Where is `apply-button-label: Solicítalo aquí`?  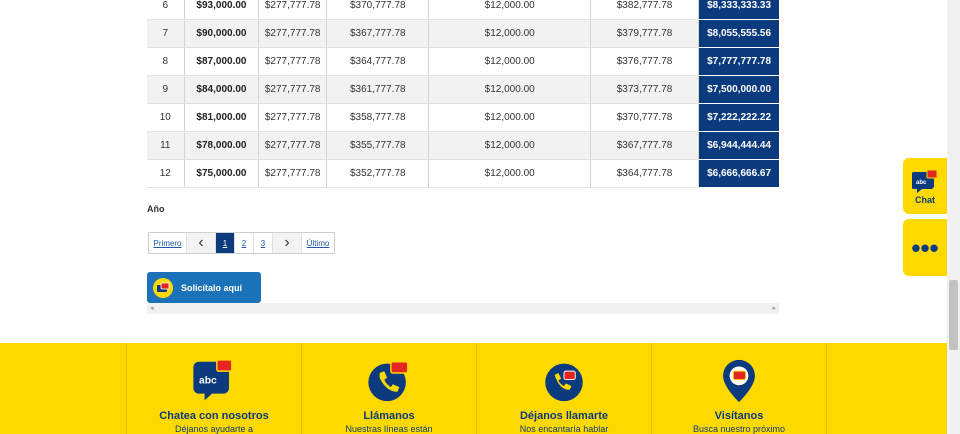
apply-button-label: Solicítalo aquí is located at coordinates (212, 287).